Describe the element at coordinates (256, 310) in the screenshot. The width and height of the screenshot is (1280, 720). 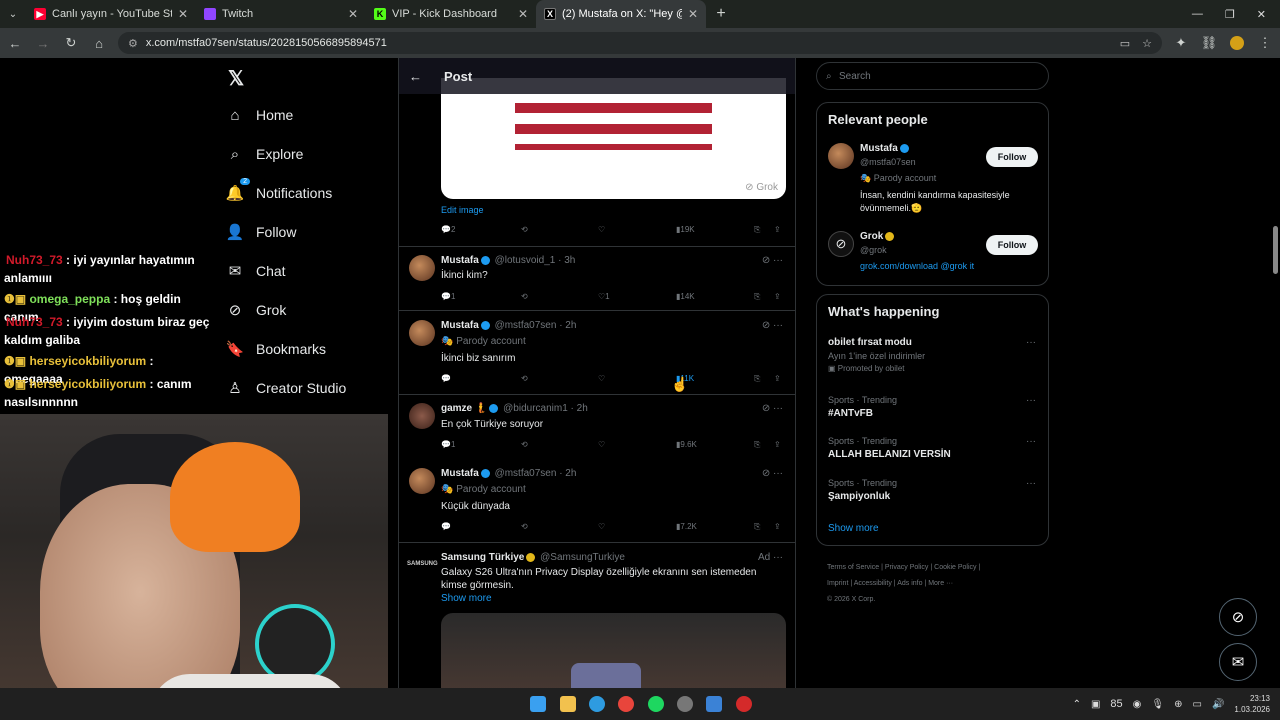
I see `nav-grok: ⊘ Grok` at that location.